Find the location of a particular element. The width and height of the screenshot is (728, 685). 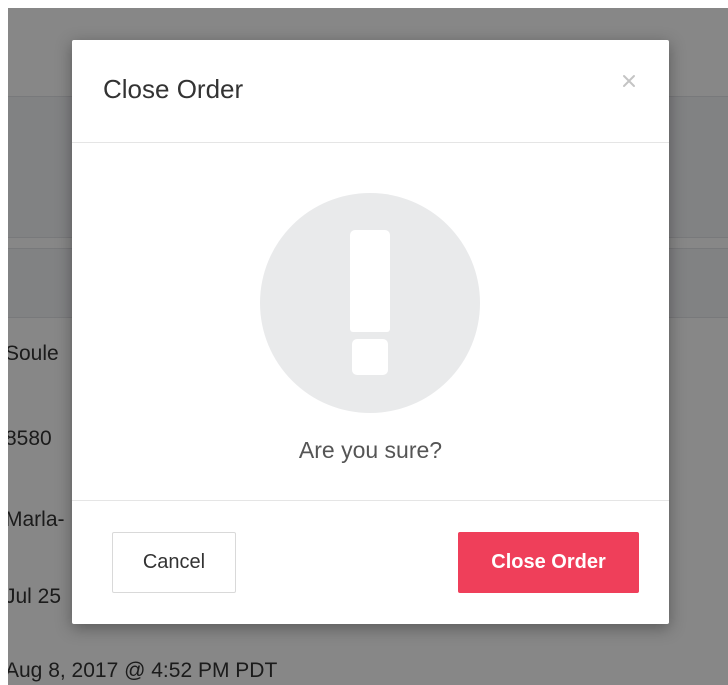

confirmation-message: Are you sure? is located at coordinates (370, 450).